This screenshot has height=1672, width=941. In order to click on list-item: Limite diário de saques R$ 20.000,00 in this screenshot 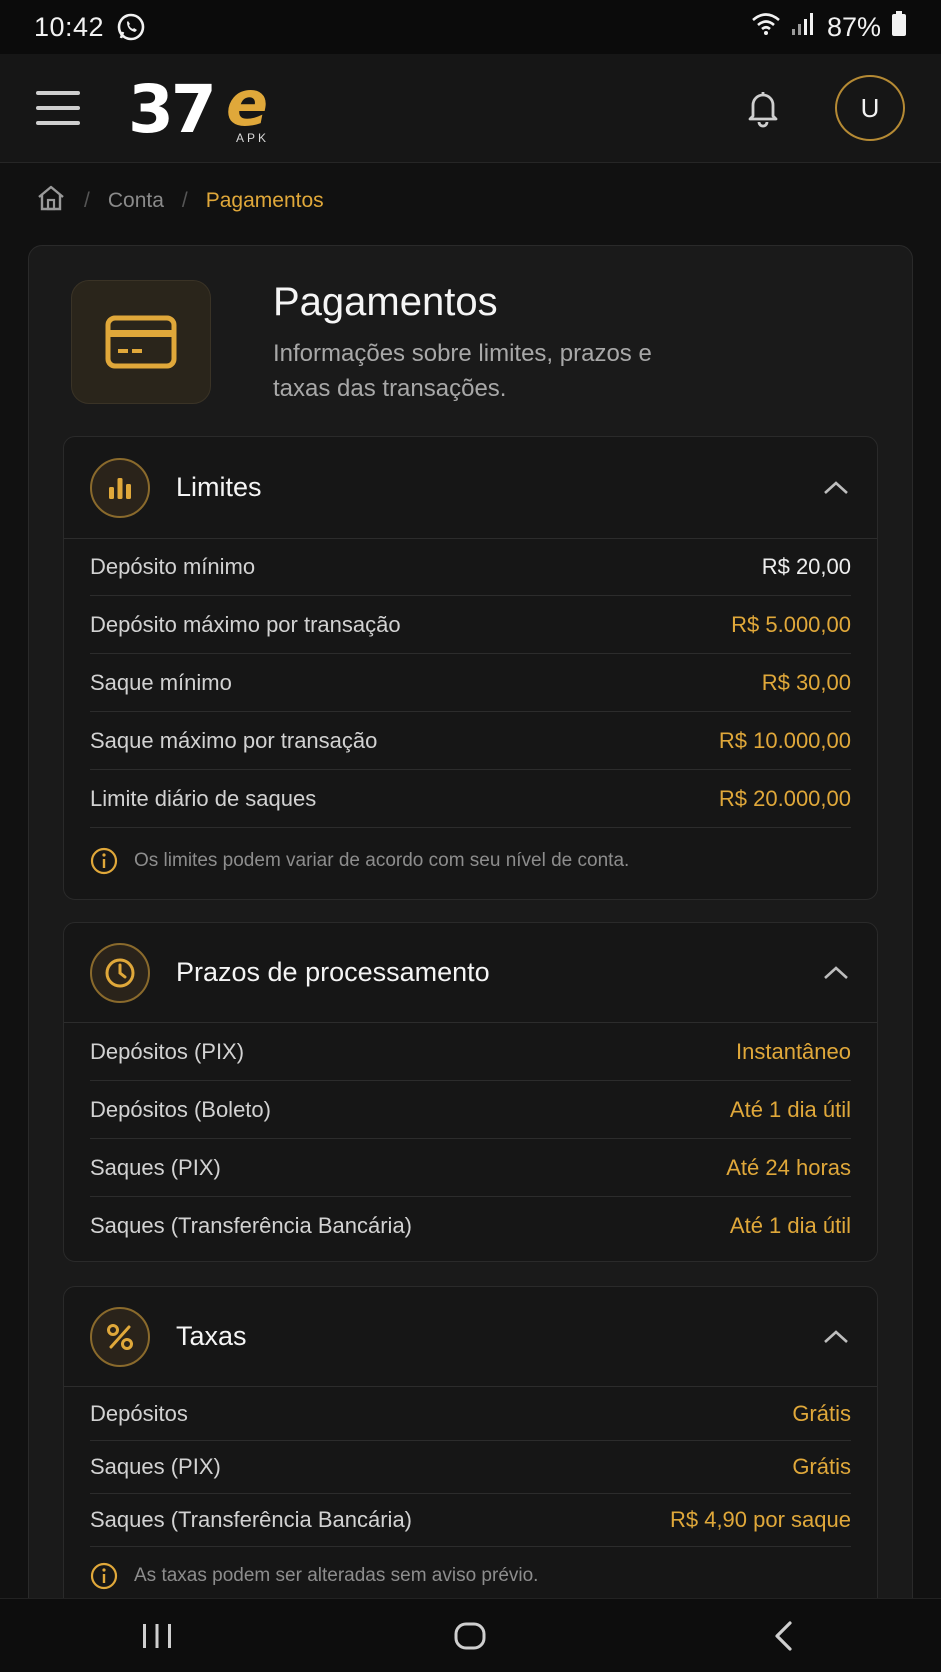, I will do `click(470, 799)`.